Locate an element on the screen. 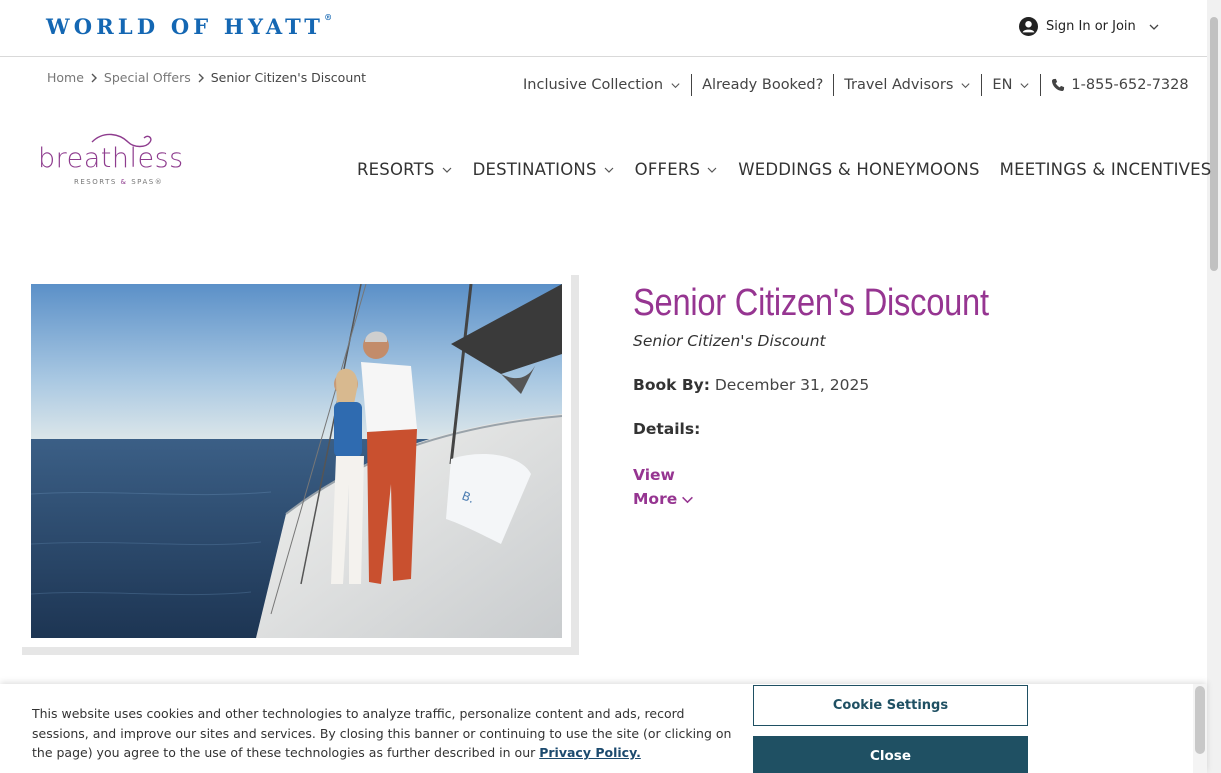  nav-meetings-incentives: MEETINGS & INCENTIVES is located at coordinates (1106, 169).